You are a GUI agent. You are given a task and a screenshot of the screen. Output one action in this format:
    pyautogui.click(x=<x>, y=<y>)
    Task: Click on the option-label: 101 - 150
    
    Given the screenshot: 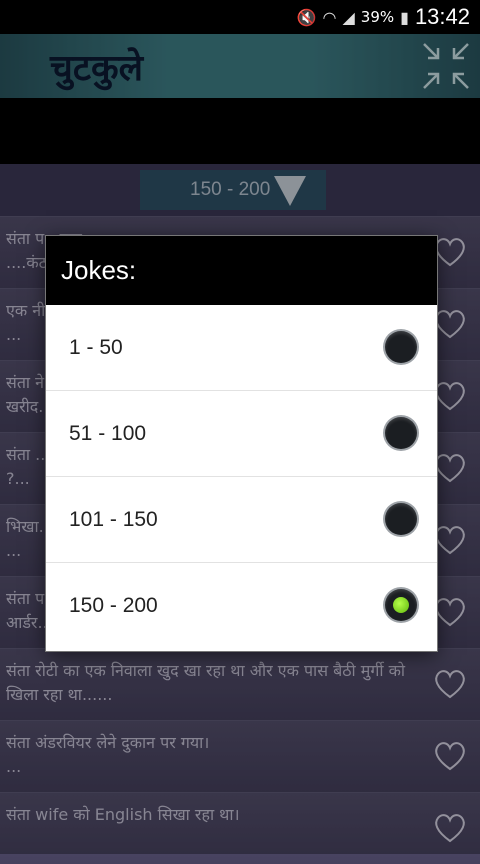 What is the action you would take?
    pyautogui.click(x=113, y=519)
    